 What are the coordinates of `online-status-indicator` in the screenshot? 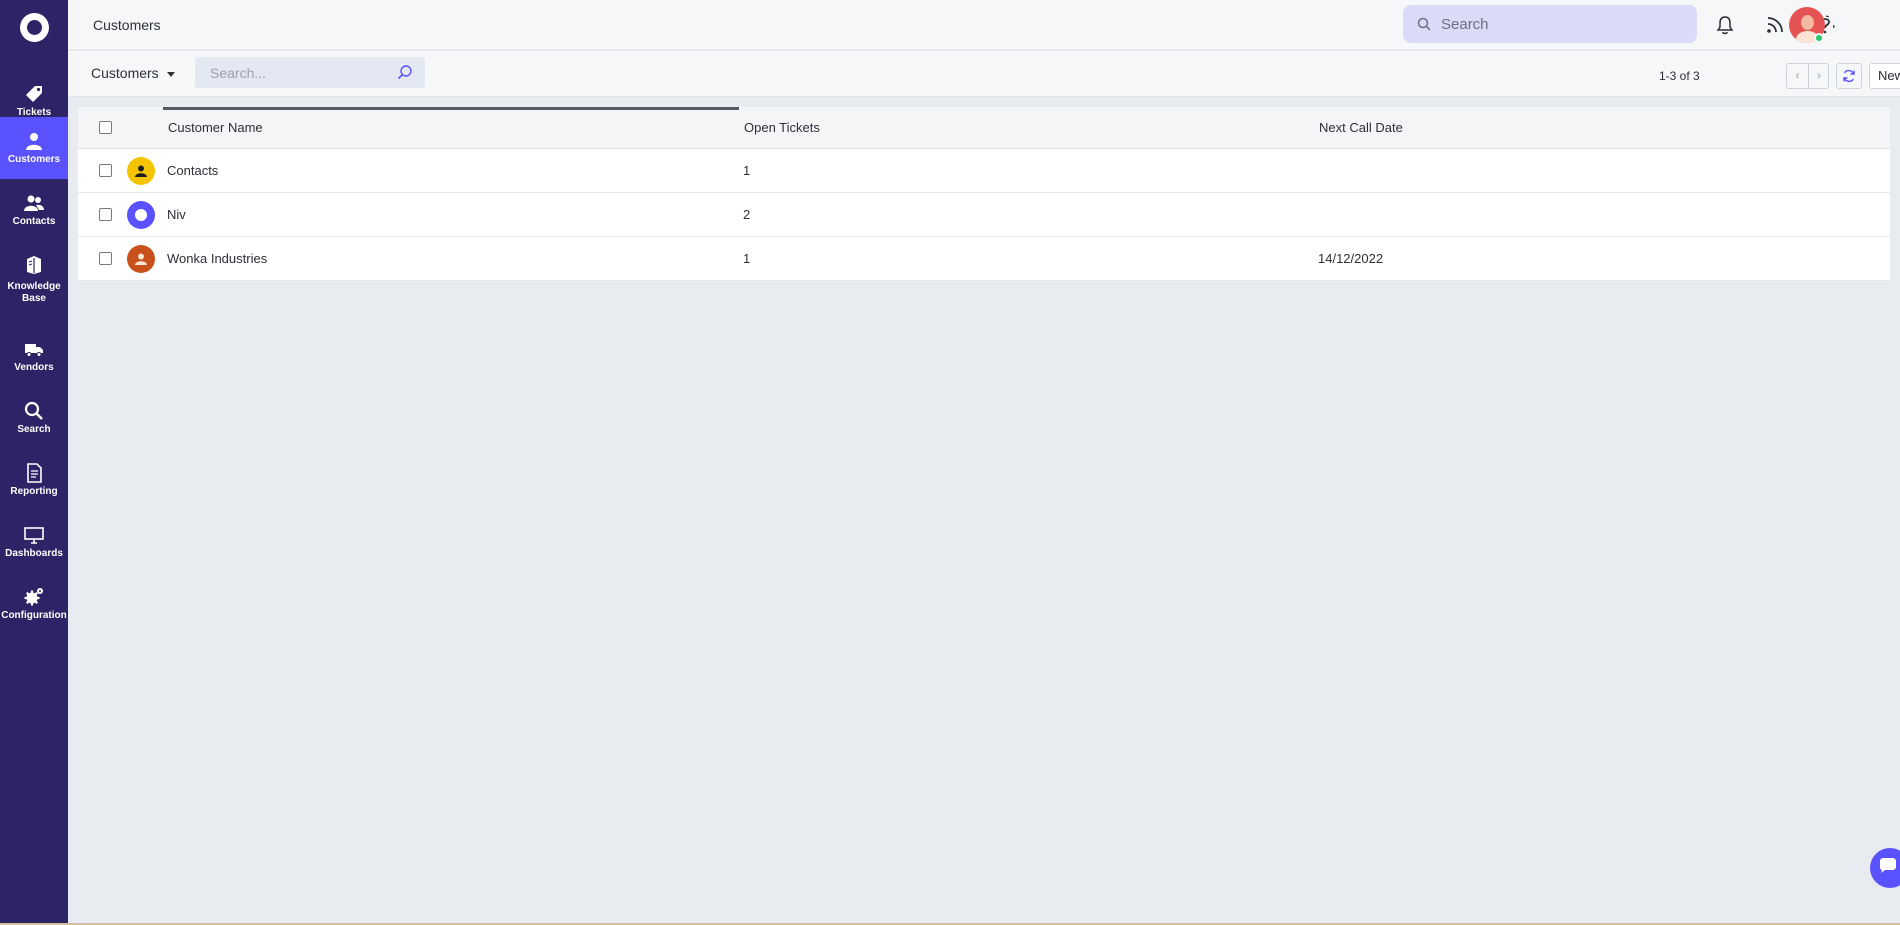 It's located at (1819, 38).